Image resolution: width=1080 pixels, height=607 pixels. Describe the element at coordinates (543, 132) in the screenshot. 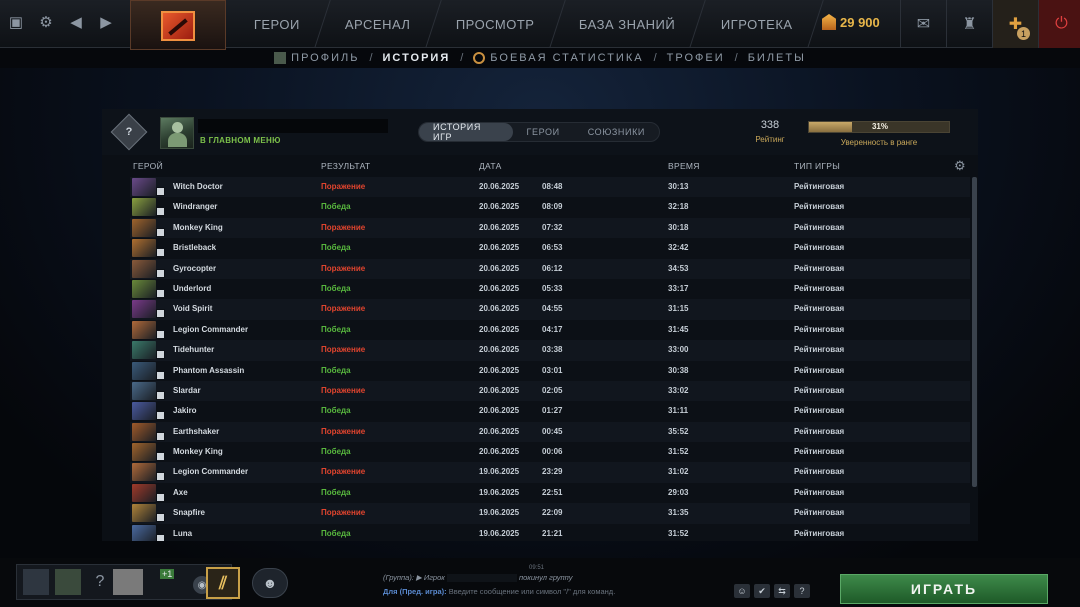

I see `tab-heroes: ГЕРОИ` at that location.